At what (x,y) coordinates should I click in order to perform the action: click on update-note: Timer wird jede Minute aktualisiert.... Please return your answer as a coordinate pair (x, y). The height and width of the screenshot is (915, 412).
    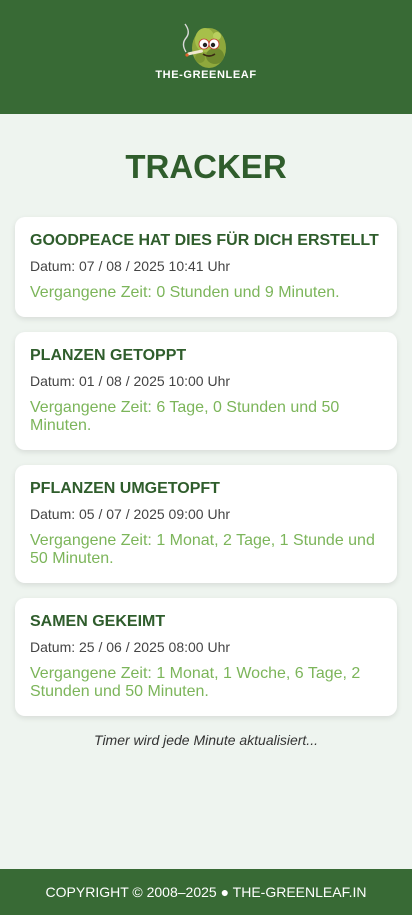
    Looking at the image, I should click on (206, 740).